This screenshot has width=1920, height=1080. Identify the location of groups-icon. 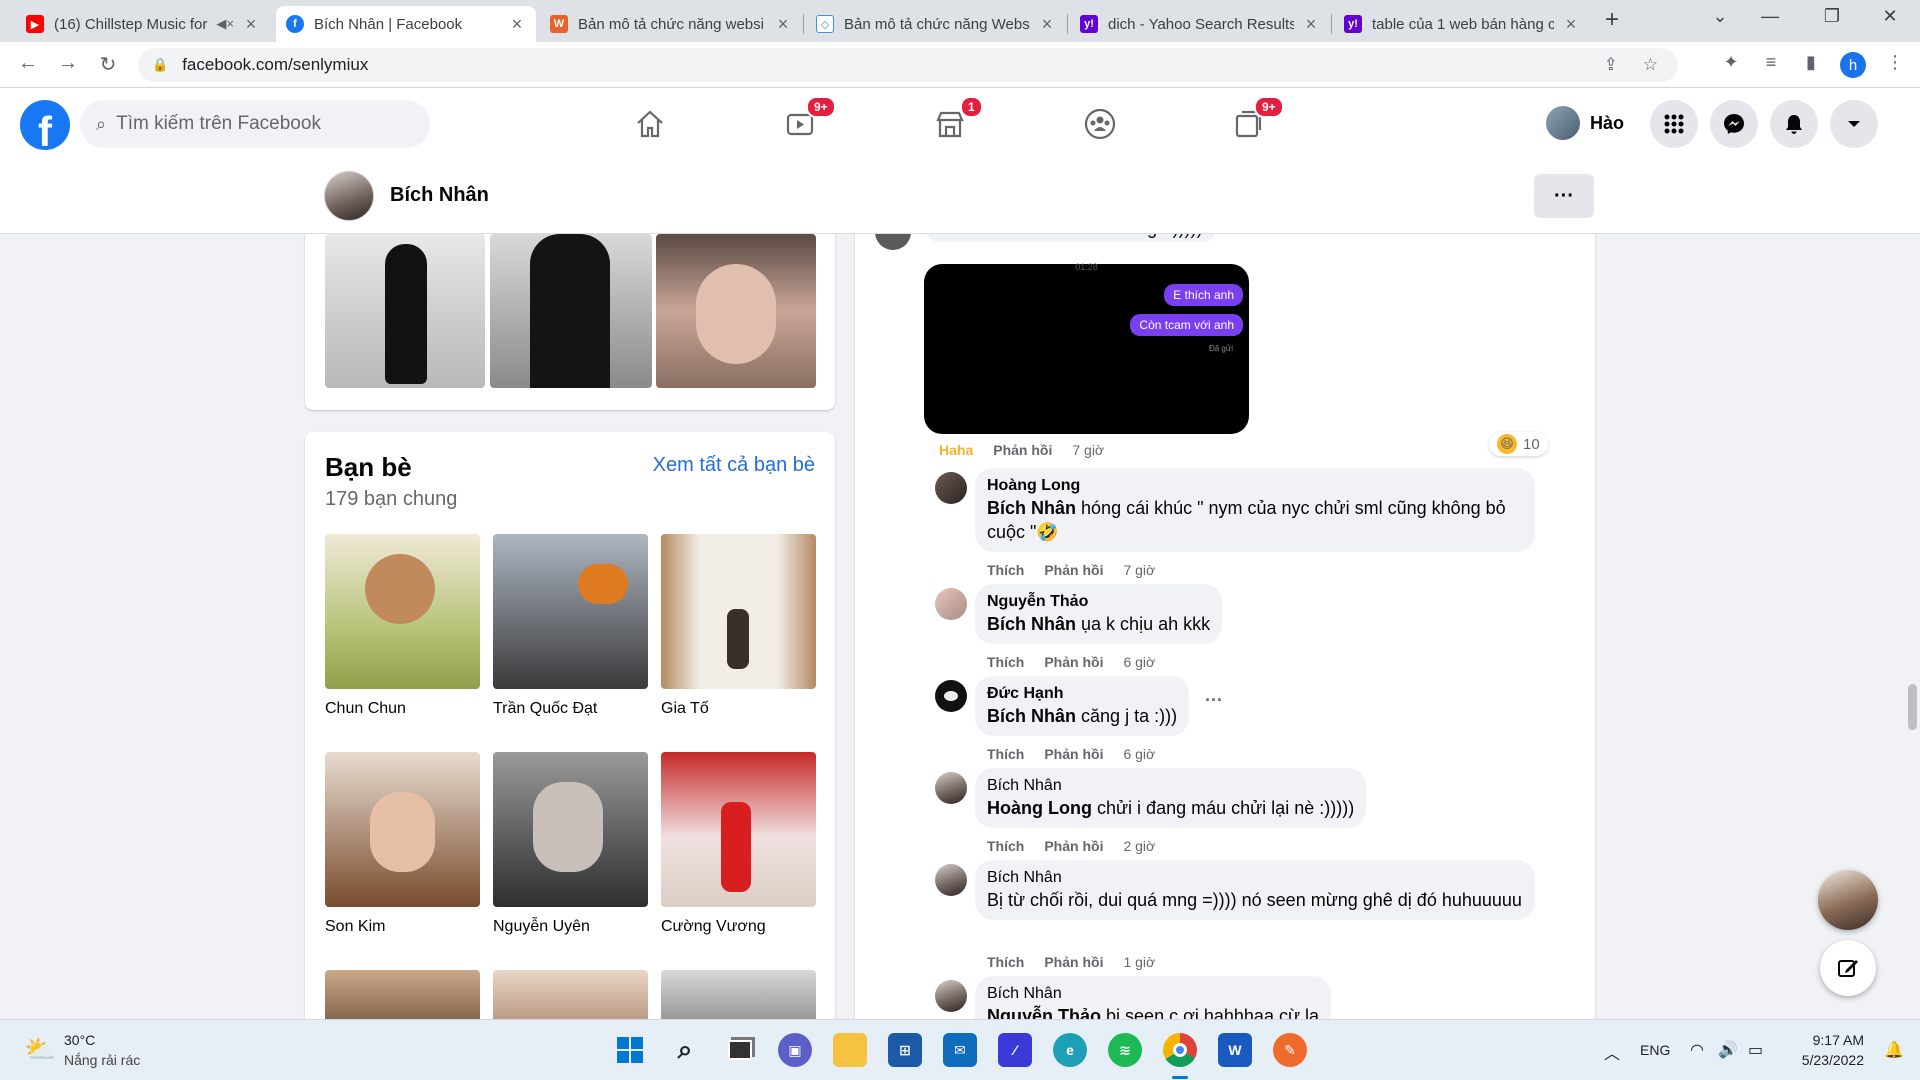
(1100, 124).